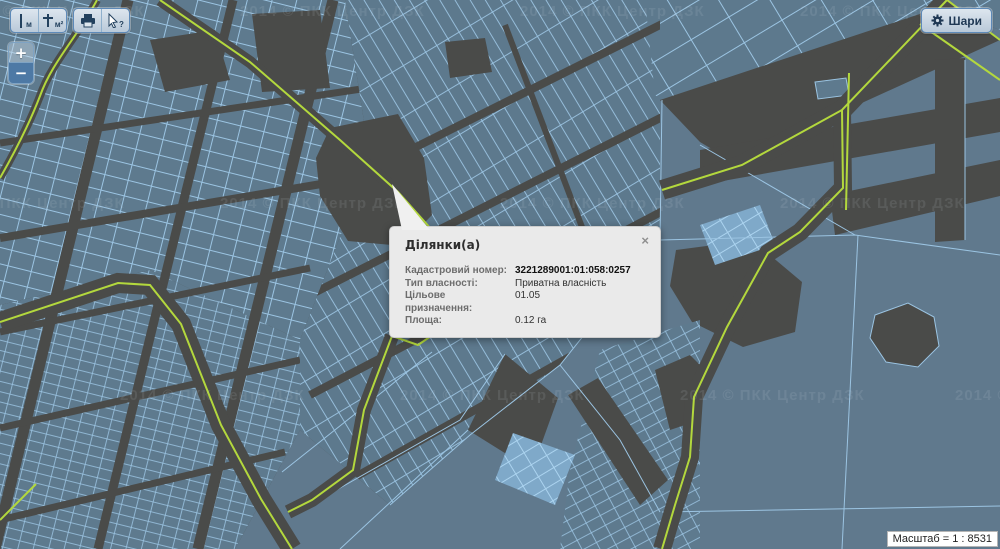  What do you see at coordinates (645, 240) in the screenshot?
I see `close-icon: ×` at bounding box center [645, 240].